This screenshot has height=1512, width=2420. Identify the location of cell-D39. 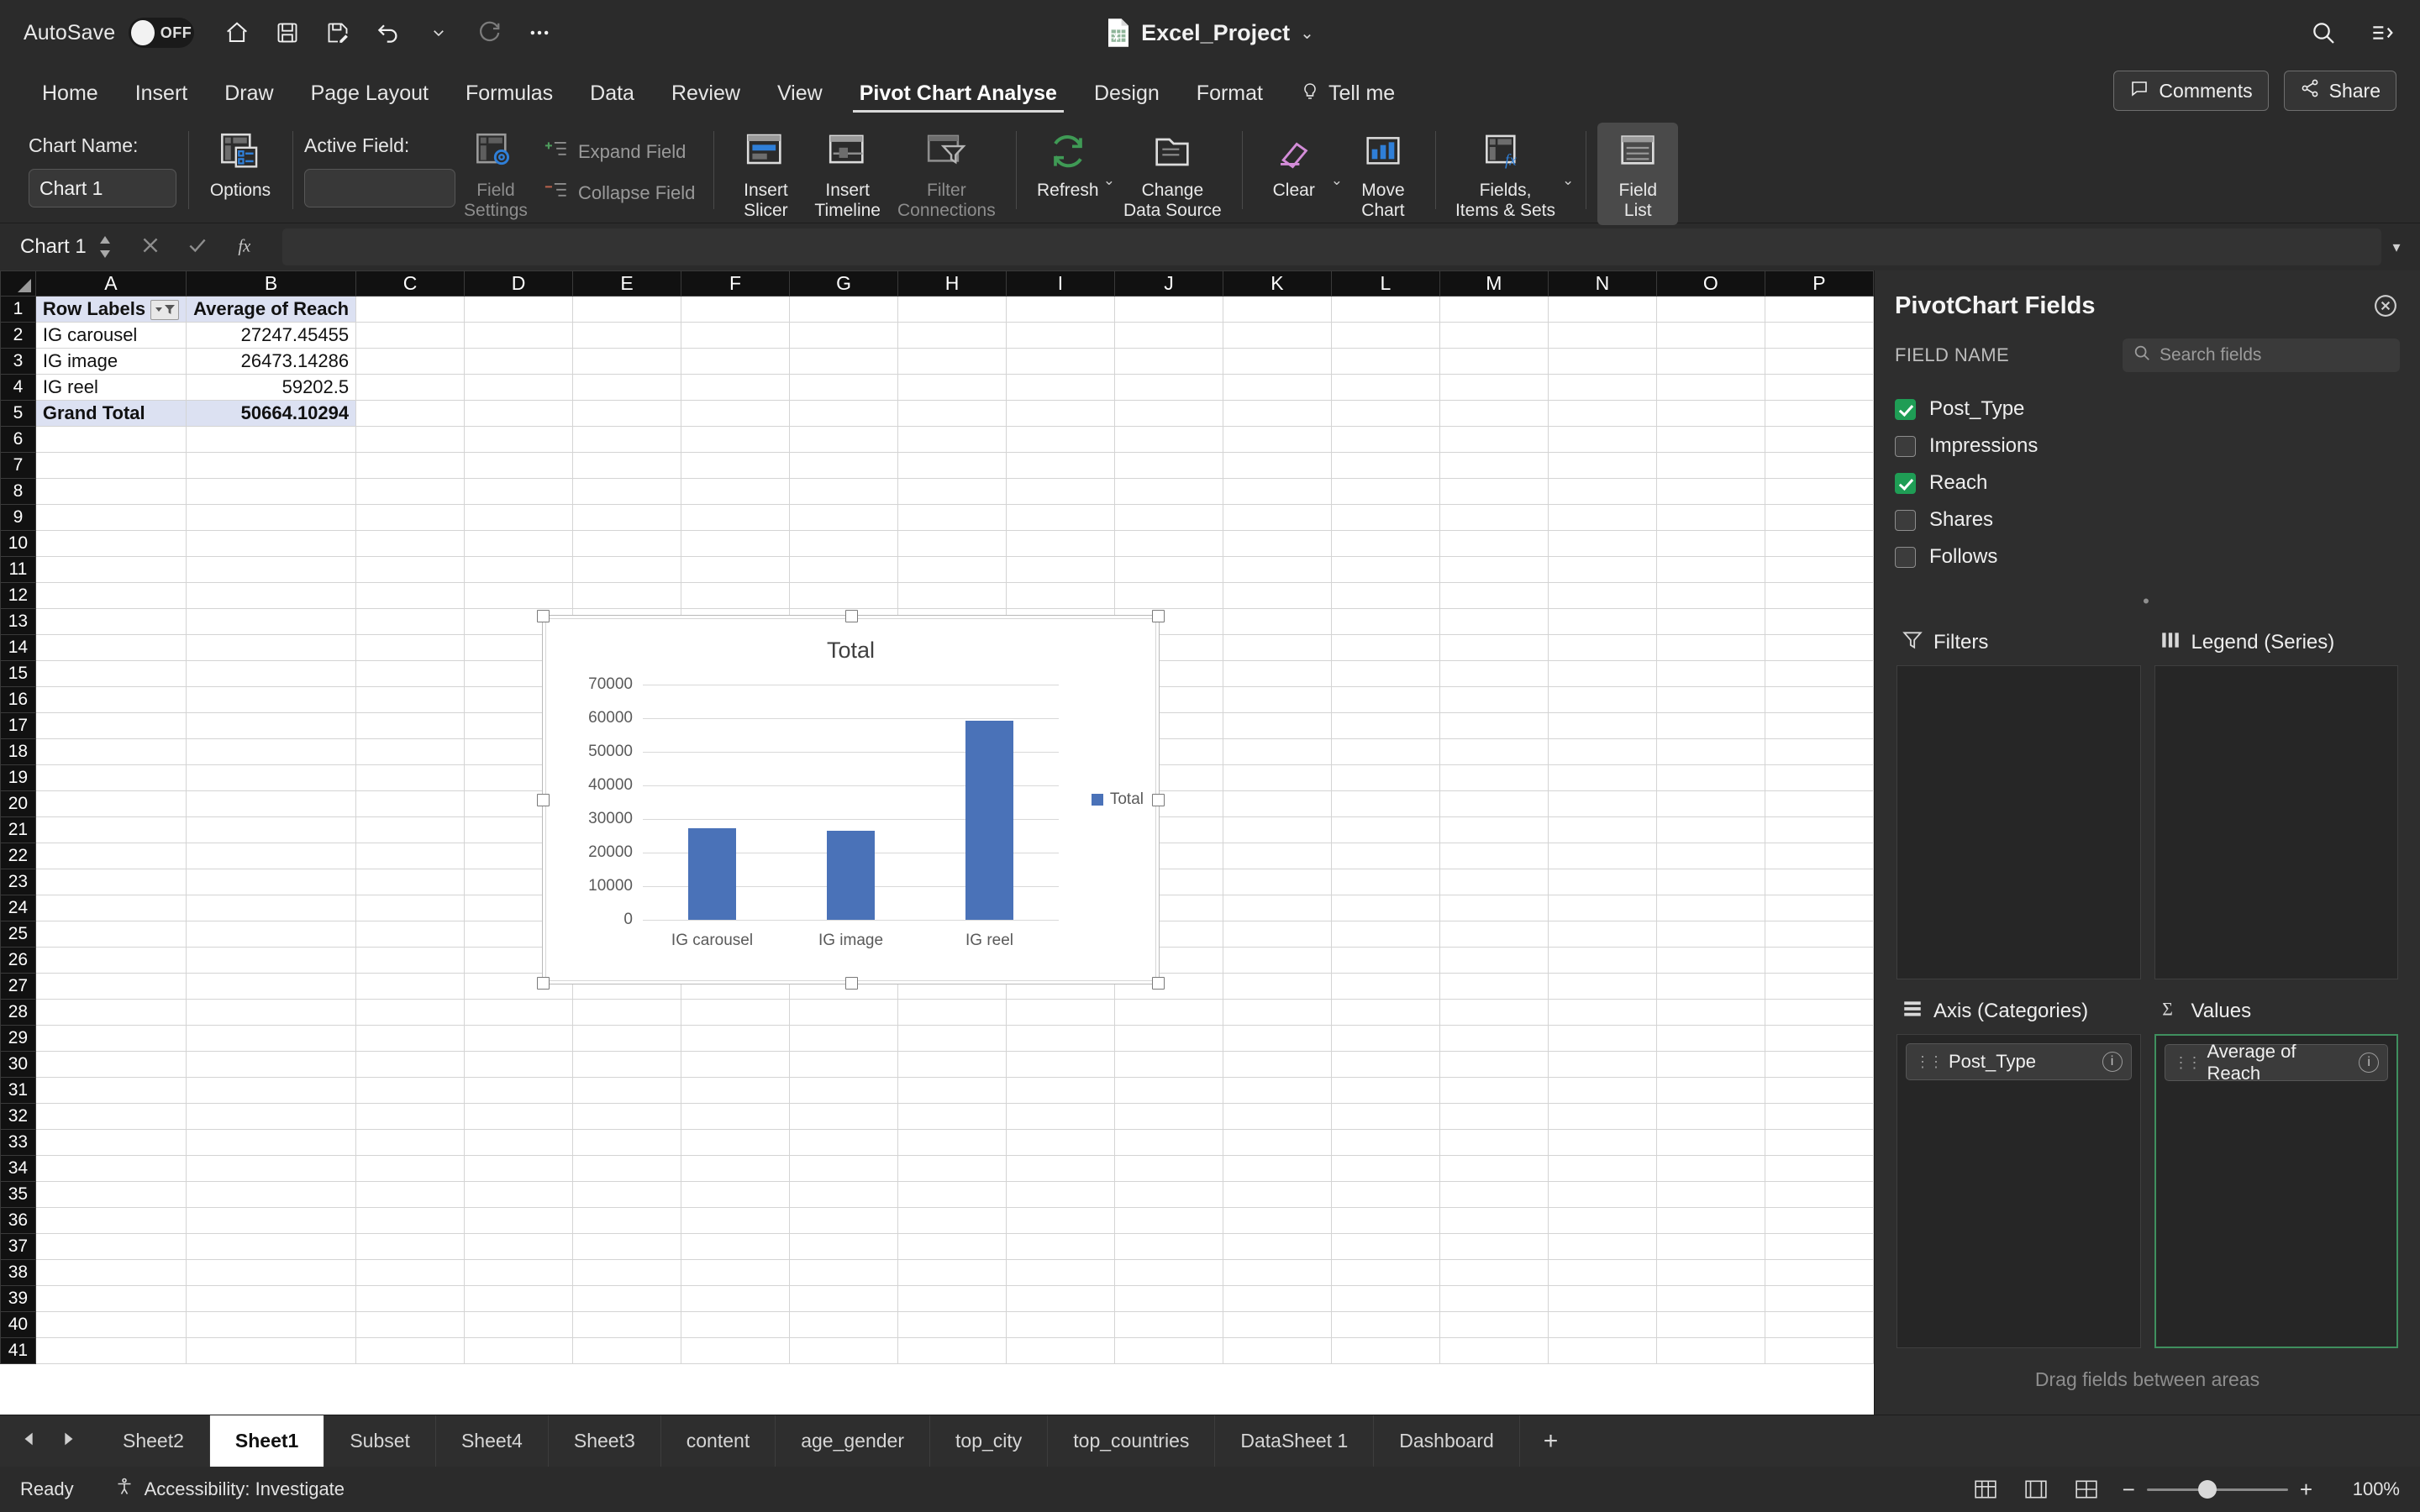
(519, 1298).